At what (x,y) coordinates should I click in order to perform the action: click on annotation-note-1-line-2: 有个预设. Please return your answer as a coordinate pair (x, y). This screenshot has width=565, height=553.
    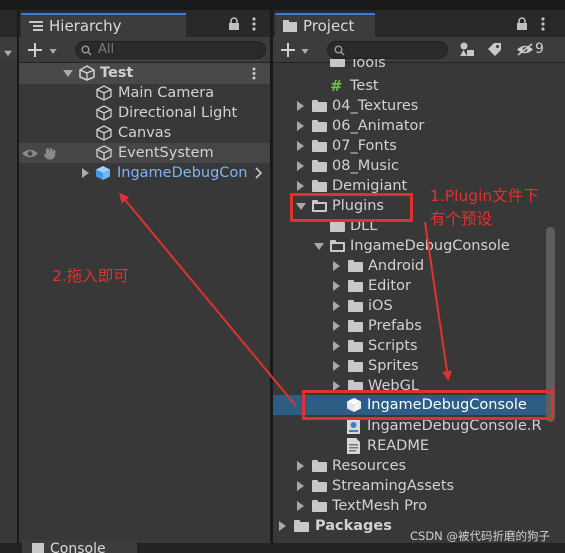
    Looking at the image, I should click on (461, 219).